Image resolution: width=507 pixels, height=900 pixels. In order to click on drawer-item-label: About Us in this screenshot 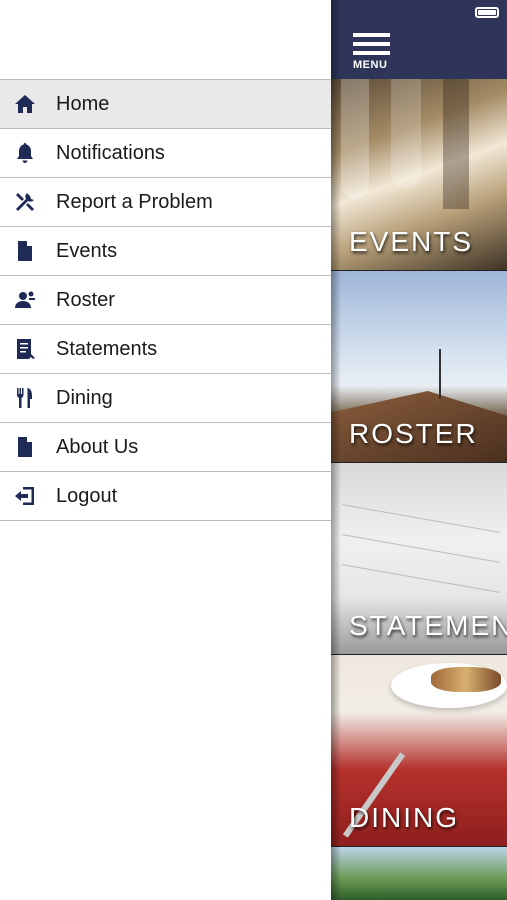, I will do `click(97, 446)`.